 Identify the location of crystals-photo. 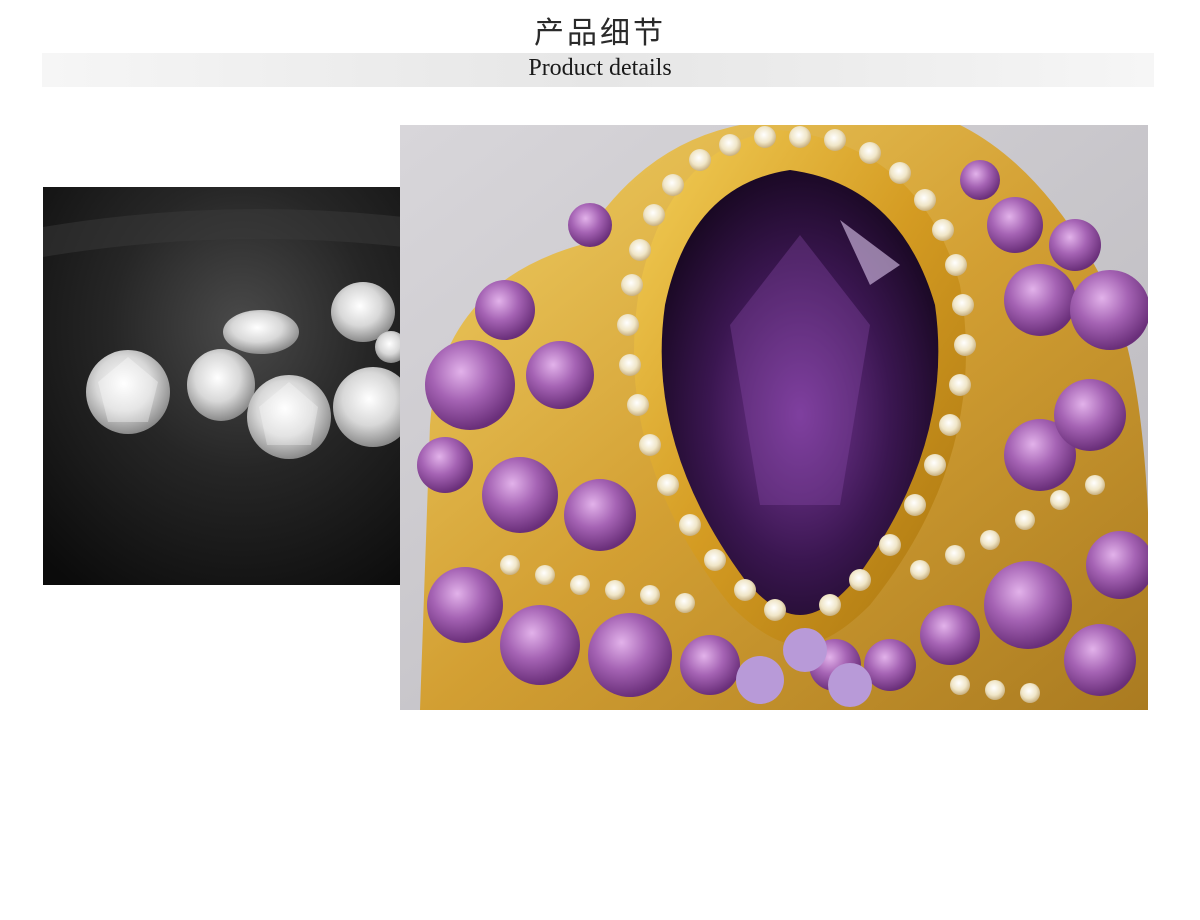
(223, 386).